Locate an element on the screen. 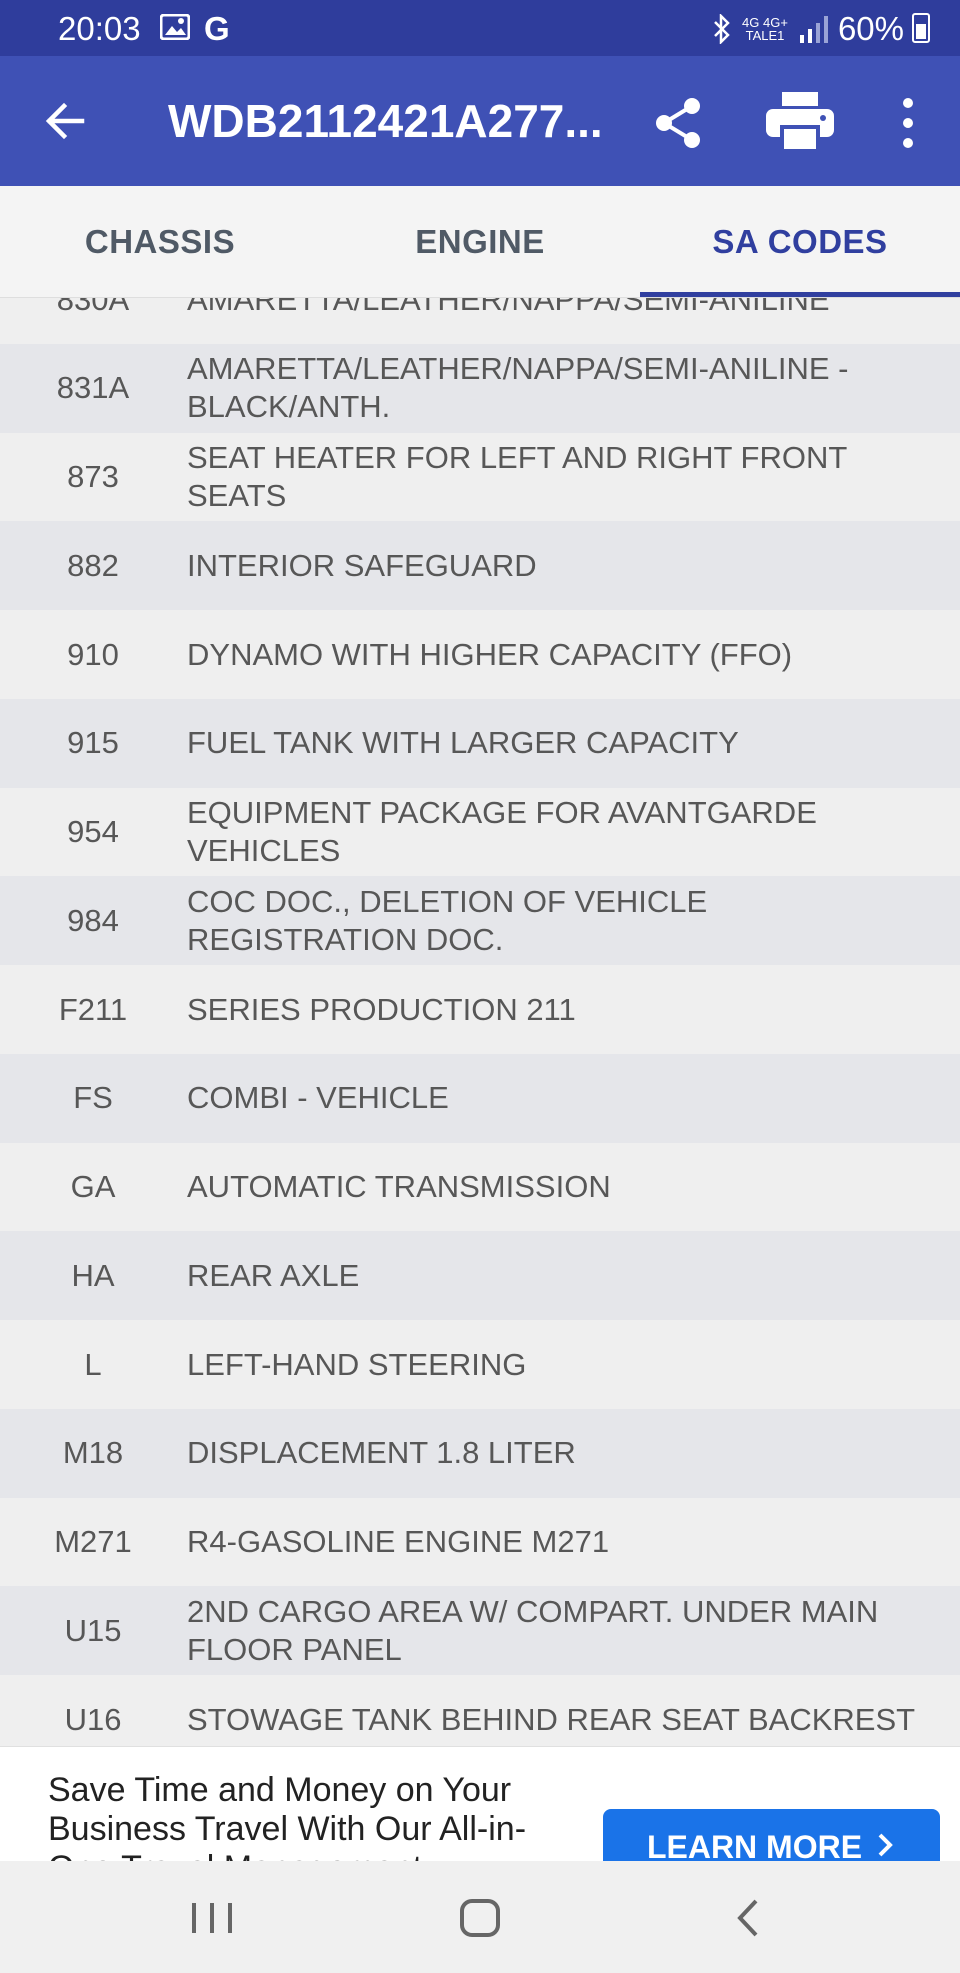 This screenshot has height=1973, width=960. table-row: 915 FUEL TANK WITH LARGER CAPACITY is located at coordinates (480, 743).